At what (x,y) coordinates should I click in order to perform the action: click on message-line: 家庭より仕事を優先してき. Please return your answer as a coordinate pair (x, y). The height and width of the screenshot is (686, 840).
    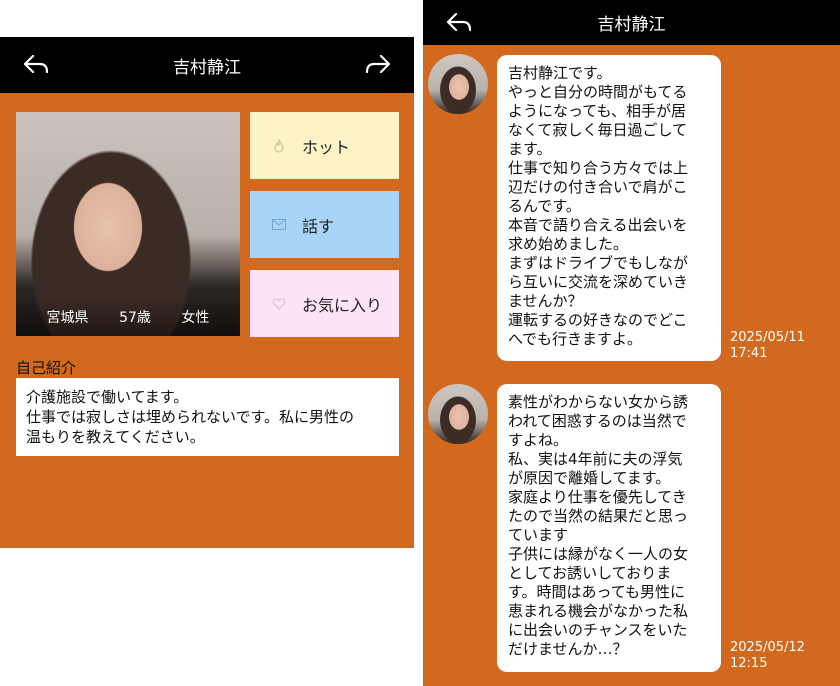
    Looking at the image, I should click on (597, 497).